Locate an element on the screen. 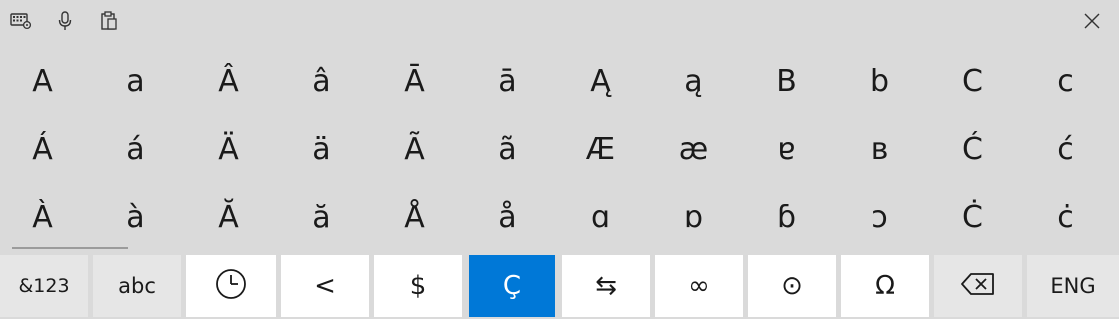  char-key: Ć is located at coordinates (972, 149).